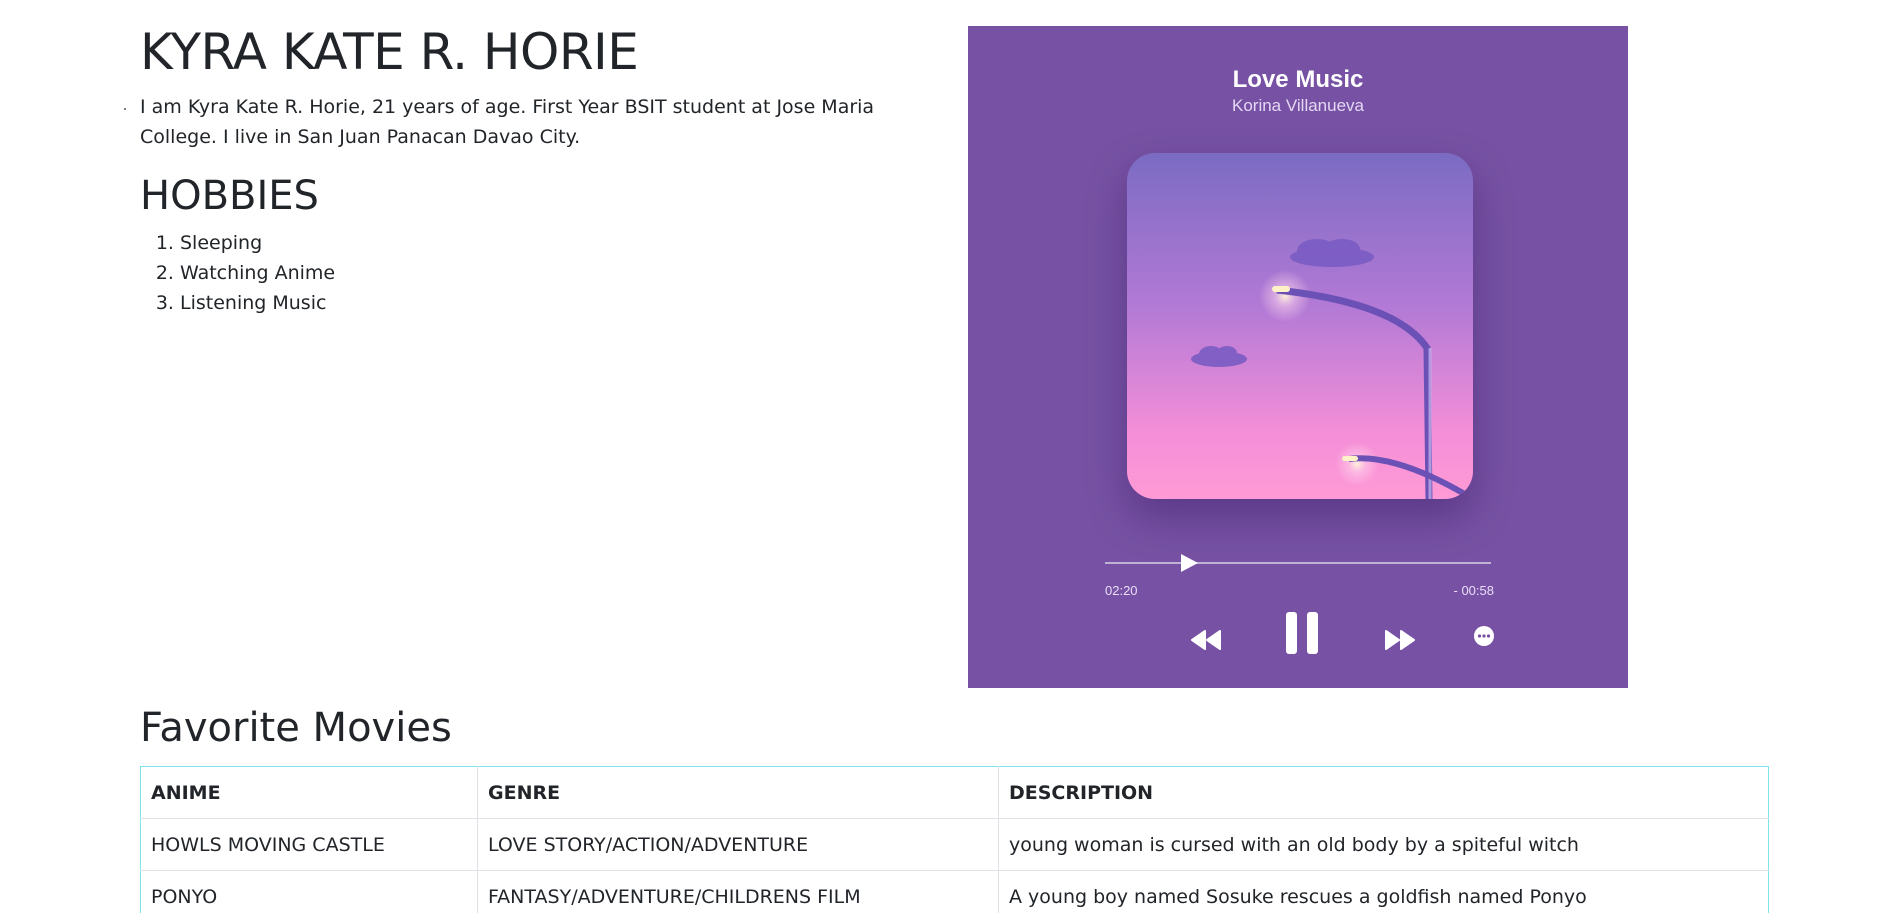 The image size is (1879, 913). What do you see at coordinates (1298, 79) in the screenshot?
I see `song-title: Love Music` at bounding box center [1298, 79].